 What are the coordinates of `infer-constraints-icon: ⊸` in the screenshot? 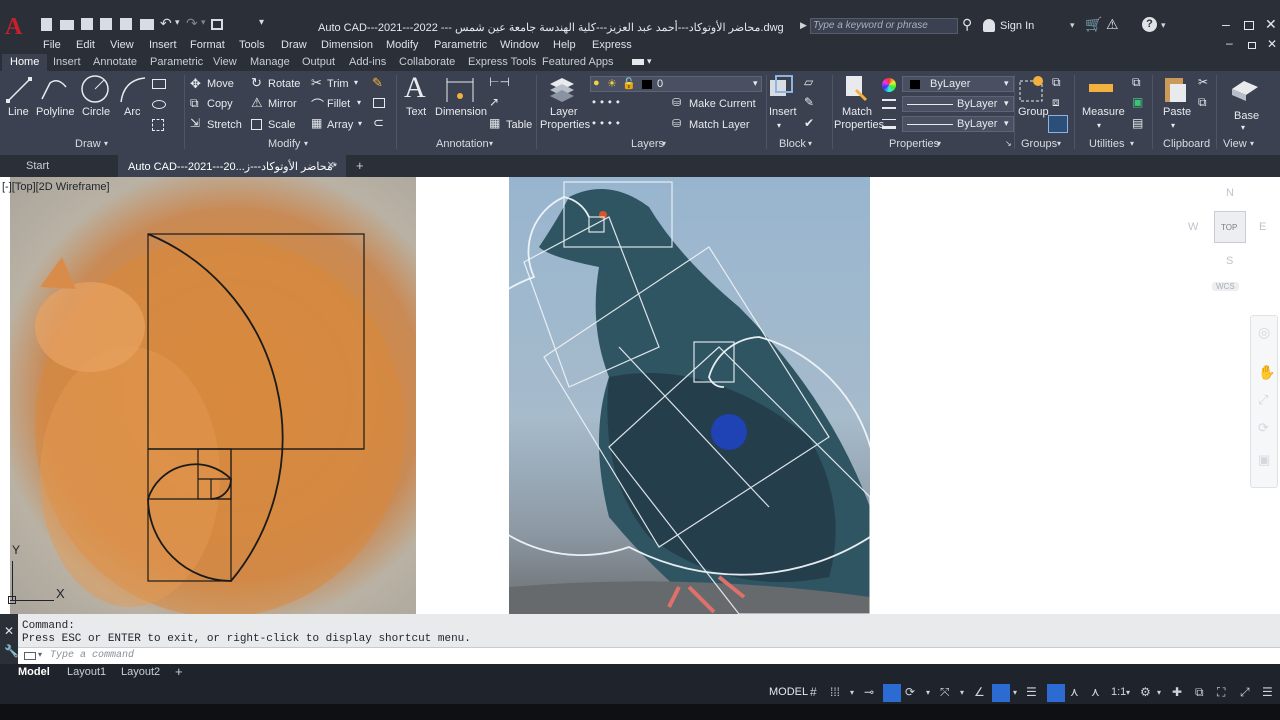 It's located at (869, 692).